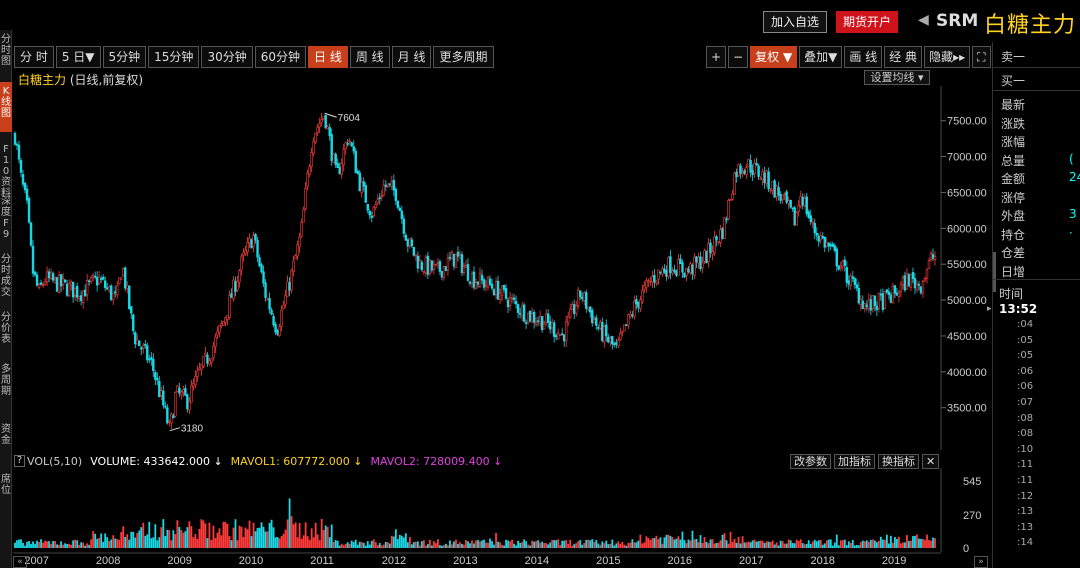  I want to click on chart-tool-button-7: ⛶, so click(981, 57).